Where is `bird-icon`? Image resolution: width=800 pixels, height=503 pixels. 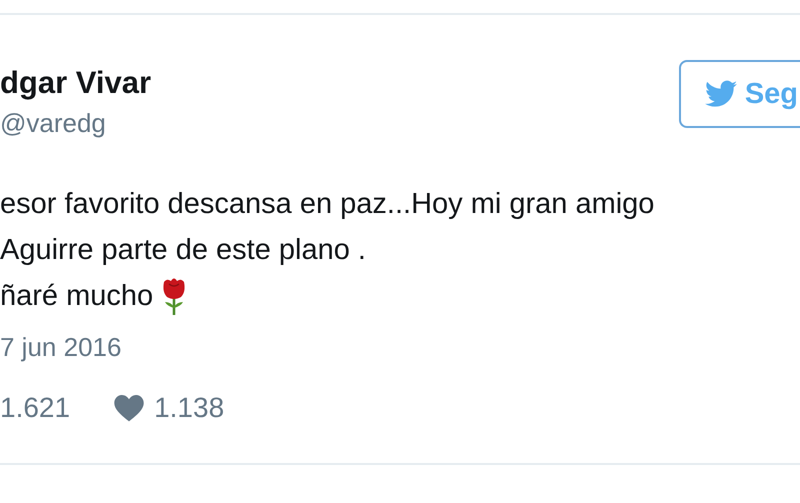
bird-icon is located at coordinates (720, 94).